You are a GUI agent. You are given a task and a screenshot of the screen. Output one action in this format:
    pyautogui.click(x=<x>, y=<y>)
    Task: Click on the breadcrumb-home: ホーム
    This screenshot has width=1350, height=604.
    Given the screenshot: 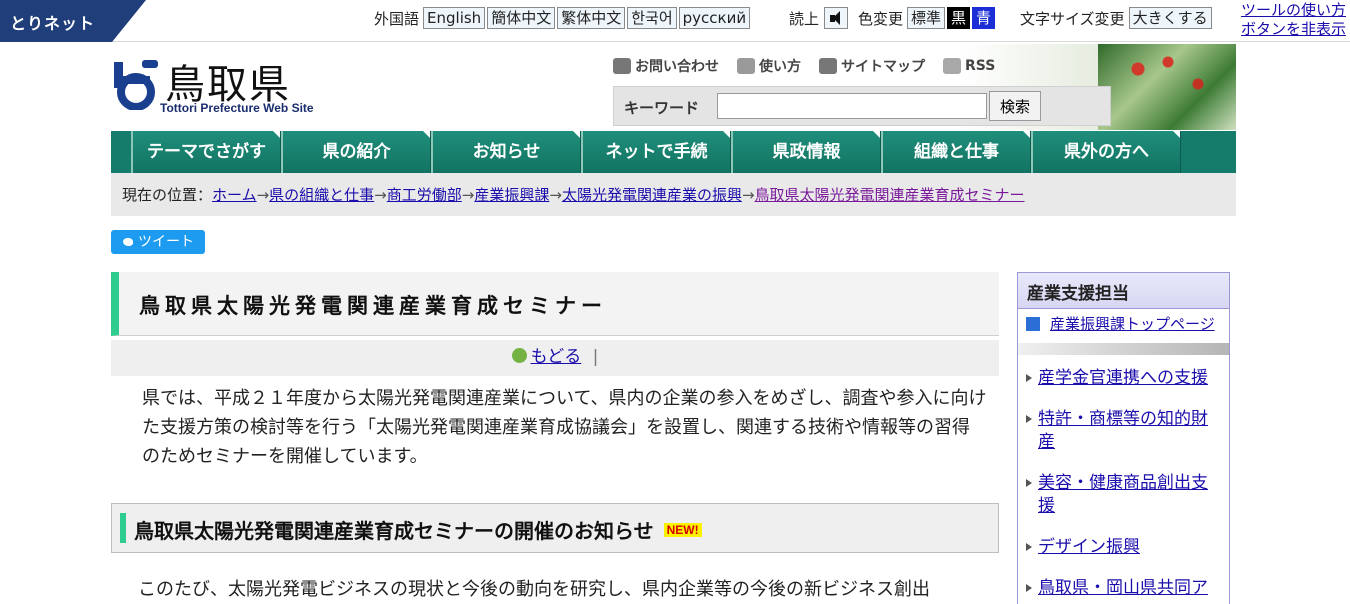 What is the action you would take?
    pyautogui.click(x=234, y=195)
    